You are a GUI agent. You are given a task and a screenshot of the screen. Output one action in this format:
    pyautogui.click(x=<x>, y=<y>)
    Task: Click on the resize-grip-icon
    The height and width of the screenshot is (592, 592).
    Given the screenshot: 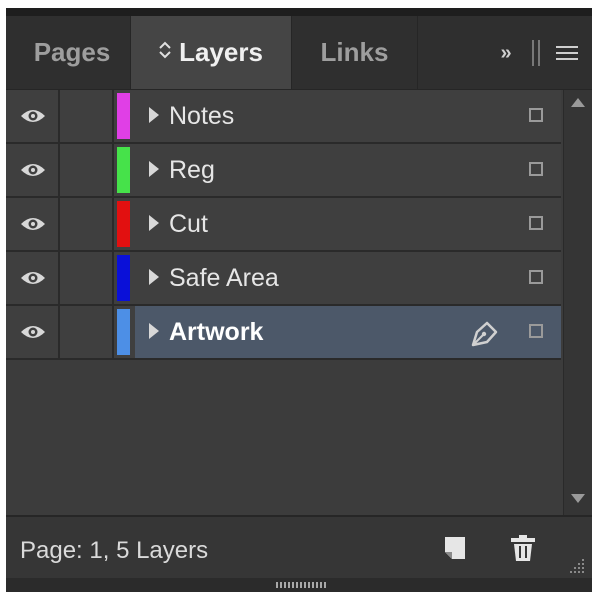 What is the action you would take?
    pyautogui.click(x=576, y=565)
    